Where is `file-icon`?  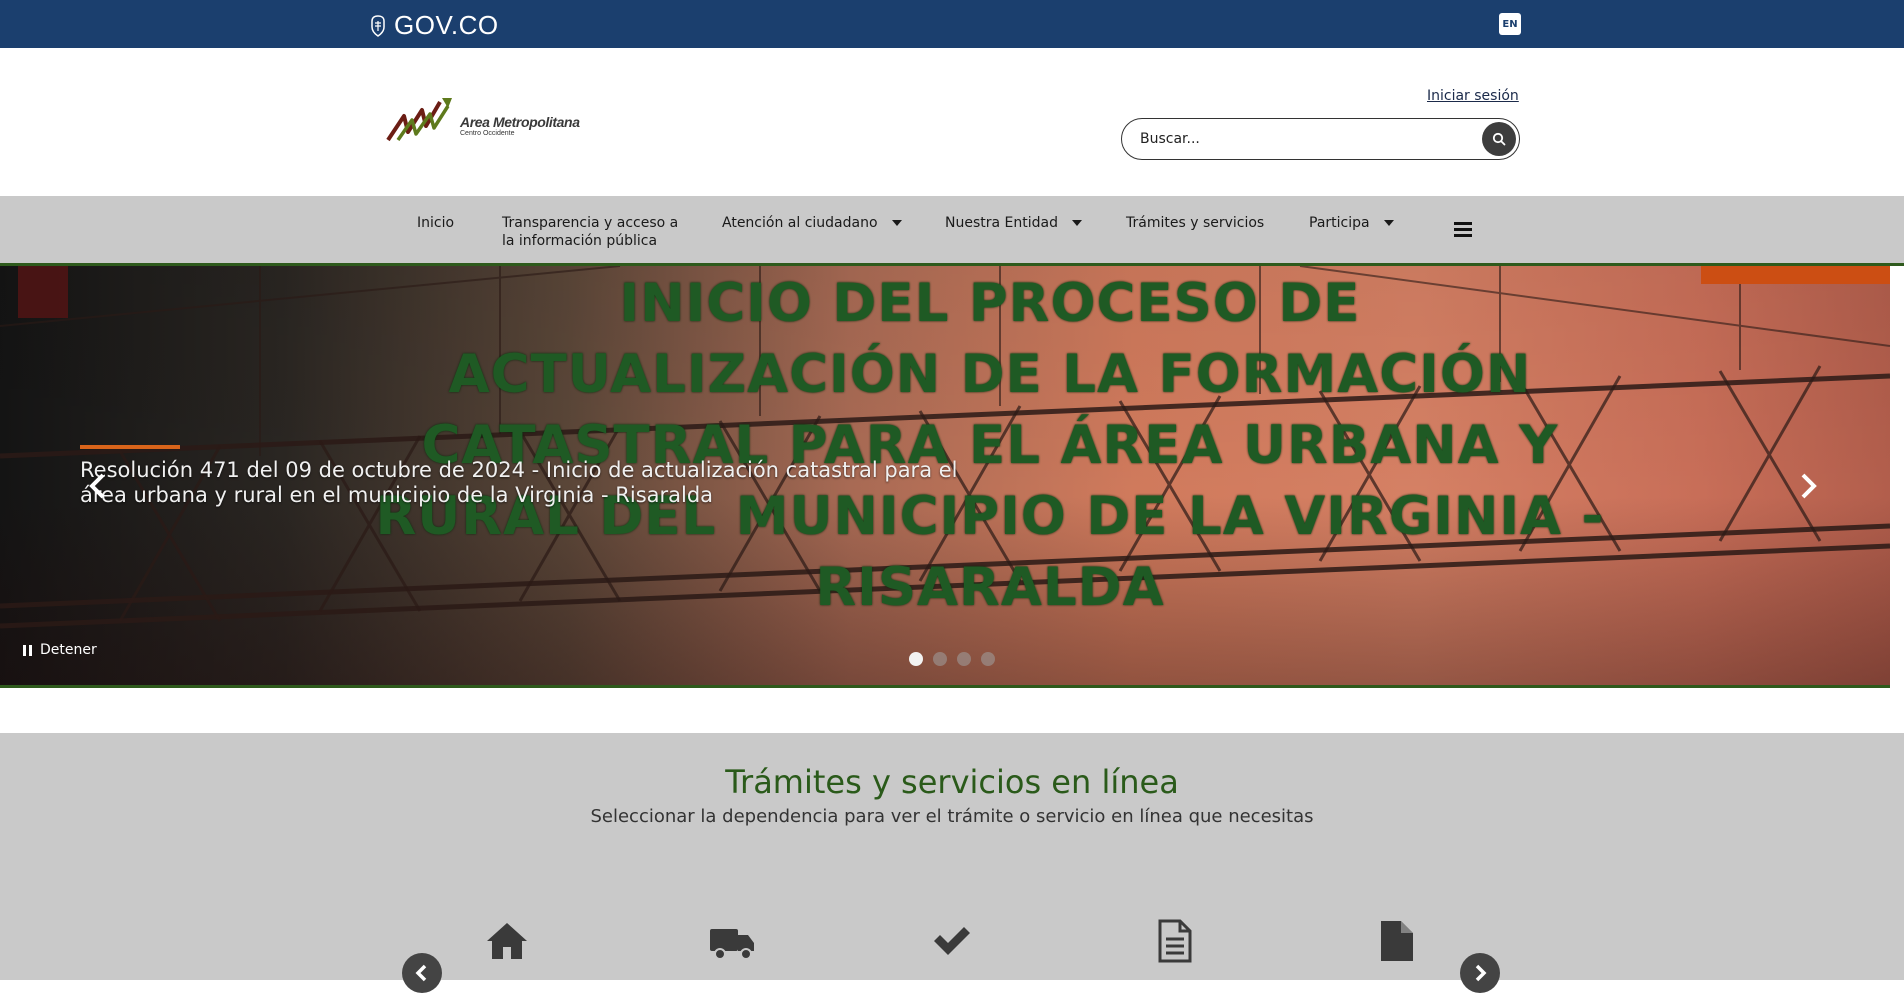
file-icon is located at coordinates (1397, 941).